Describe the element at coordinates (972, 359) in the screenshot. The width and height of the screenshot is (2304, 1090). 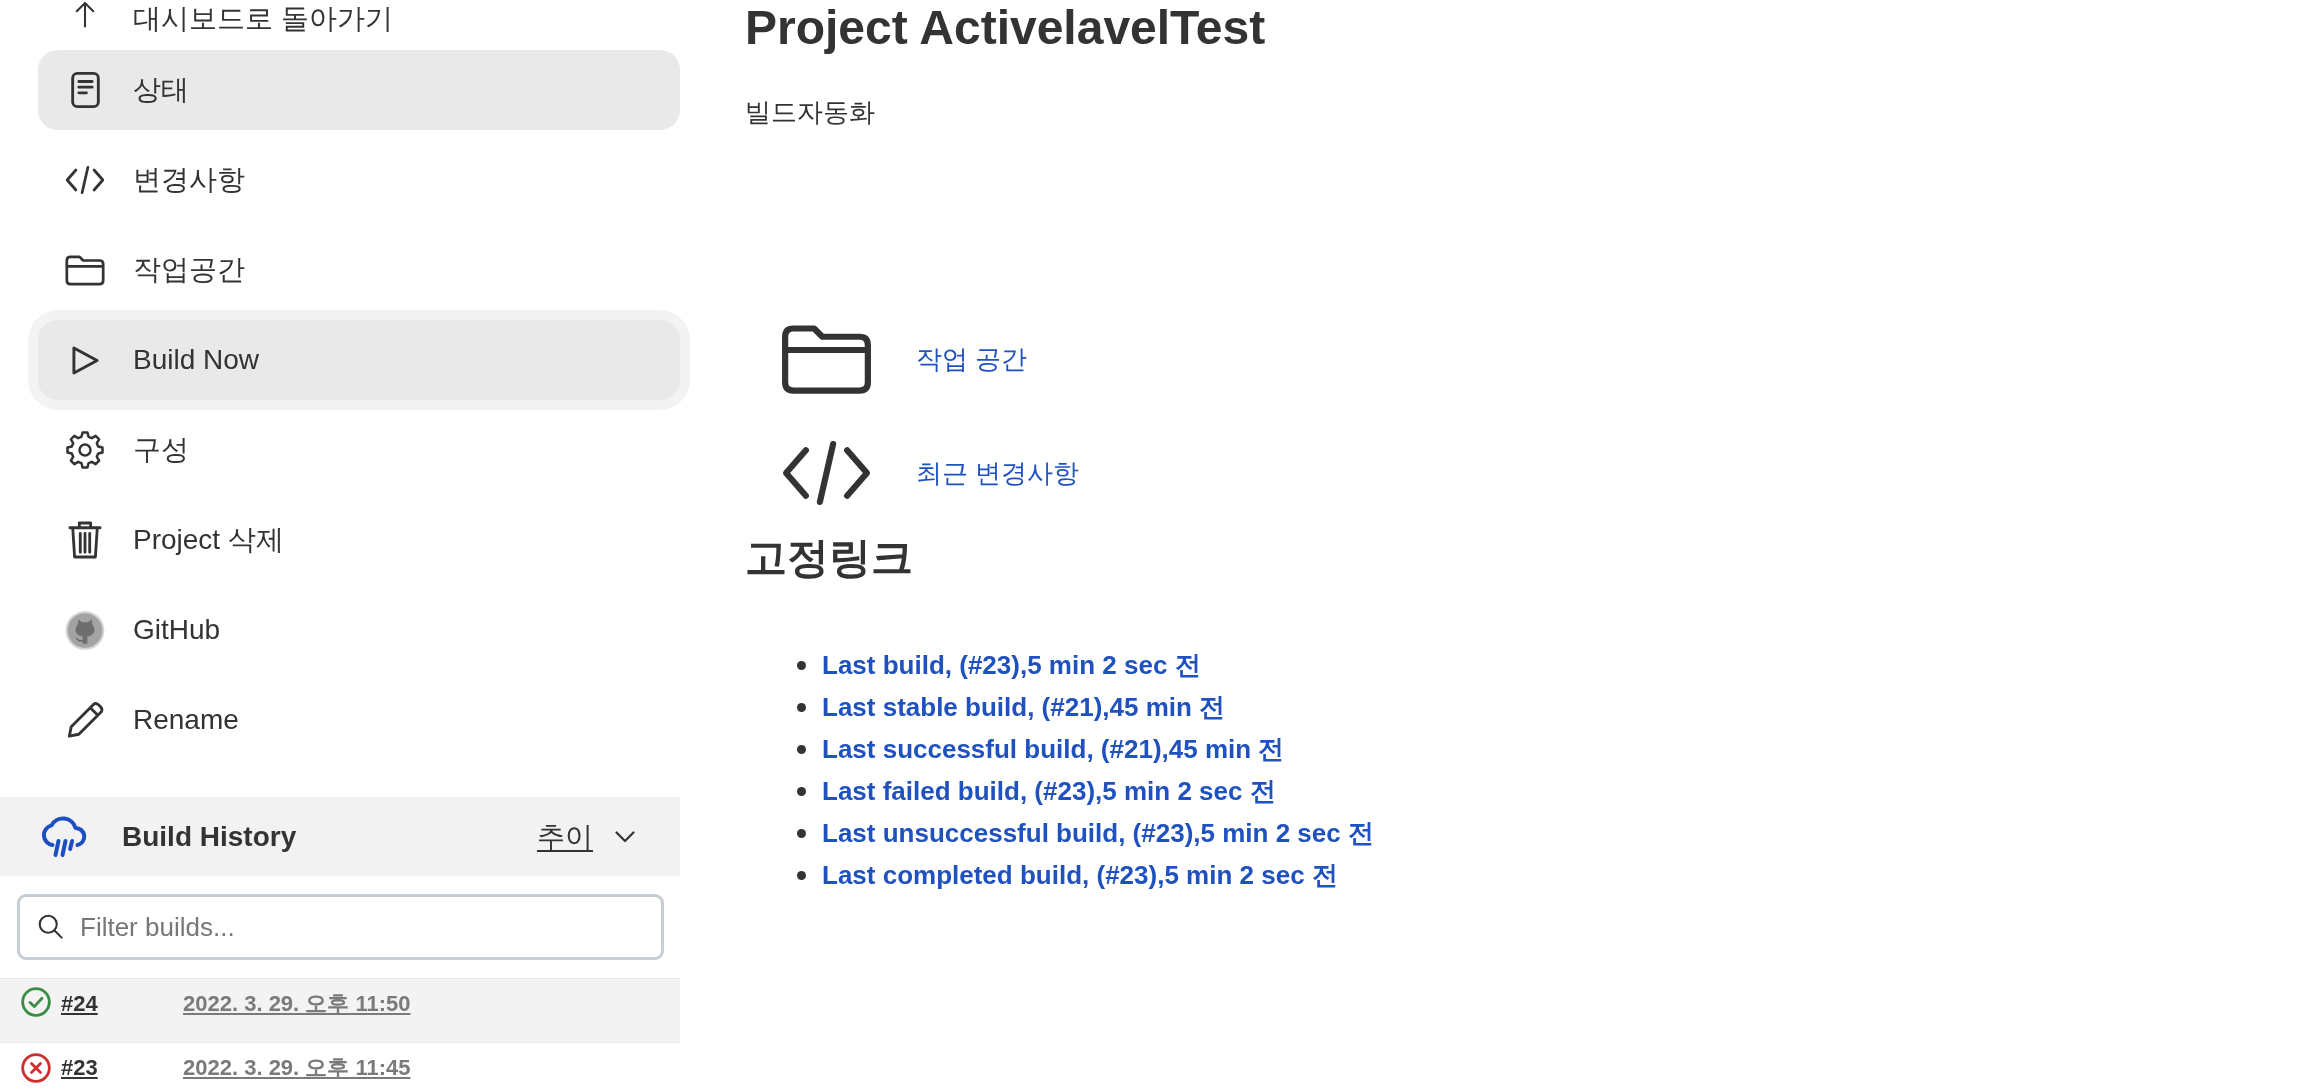
I see `project-link: 작업 공간` at that location.